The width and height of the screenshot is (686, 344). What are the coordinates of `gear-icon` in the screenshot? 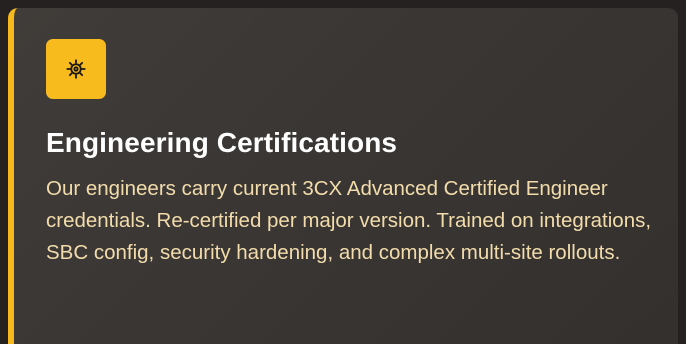 It's located at (76, 69).